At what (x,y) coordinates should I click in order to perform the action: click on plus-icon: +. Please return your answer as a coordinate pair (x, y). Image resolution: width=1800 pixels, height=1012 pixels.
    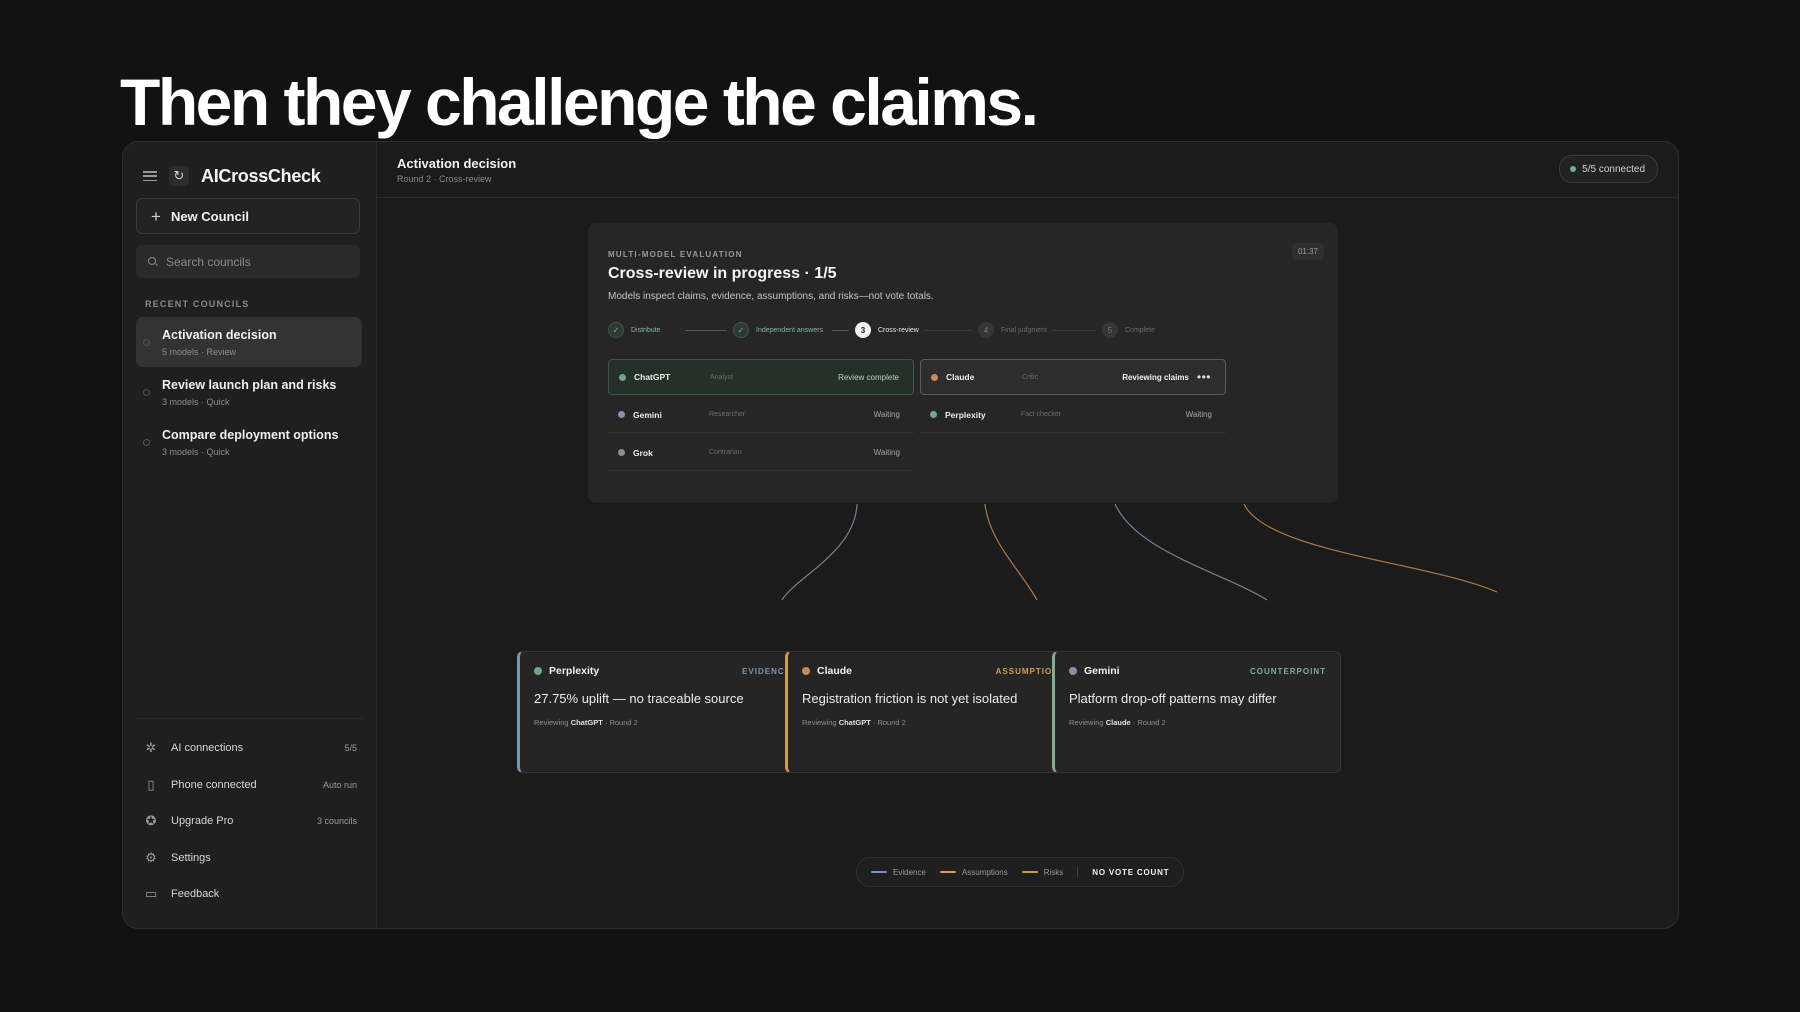
    Looking at the image, I should click on (156, 216).